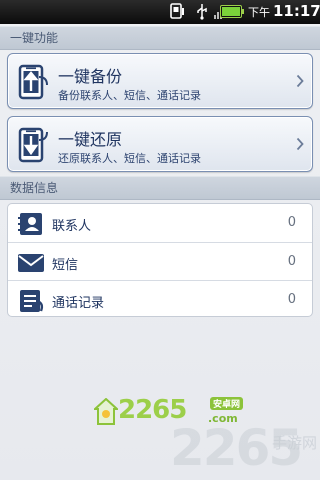  Describe the element at coordinates (78, 303) in the screenshot. I see `list-item-label: 通话记录` at that location.